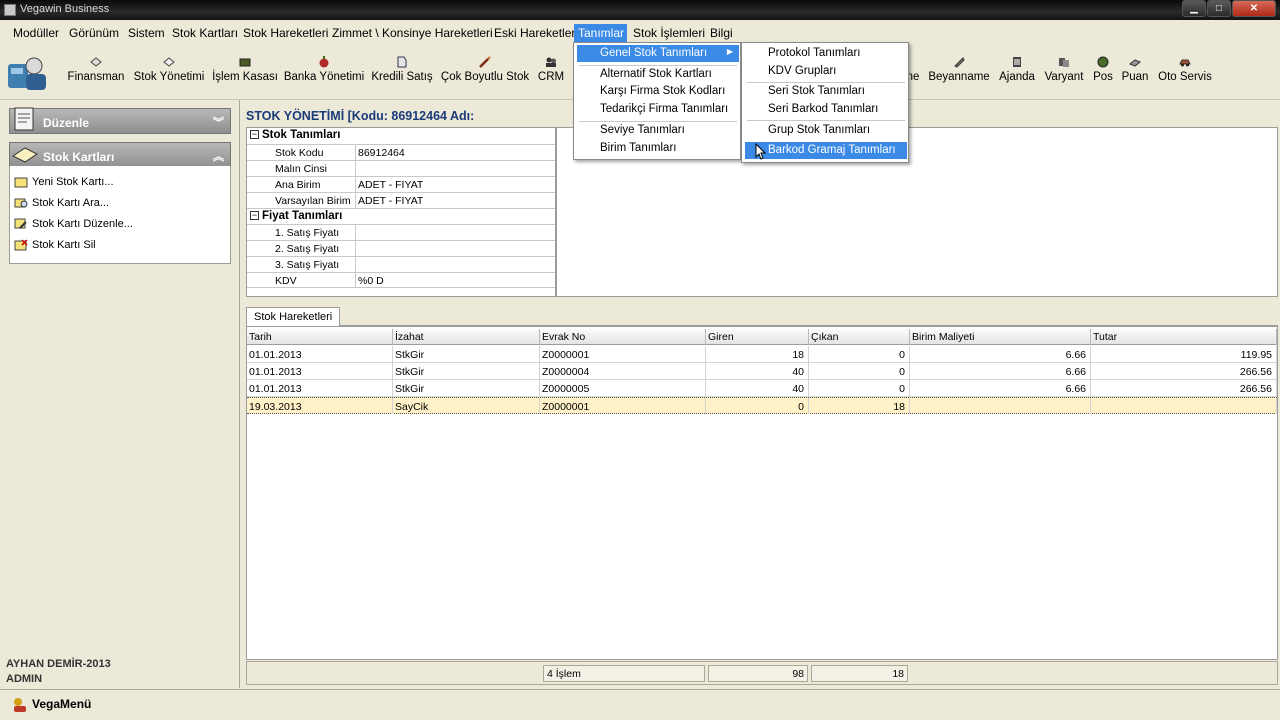 Image resolution: width=1280 pixels, height=720 pixels. What do you see at coordinates (762, 316) in the screenshot?
I see `tab-strip: Stok Hareketleri` at bounding box center [762, 316].